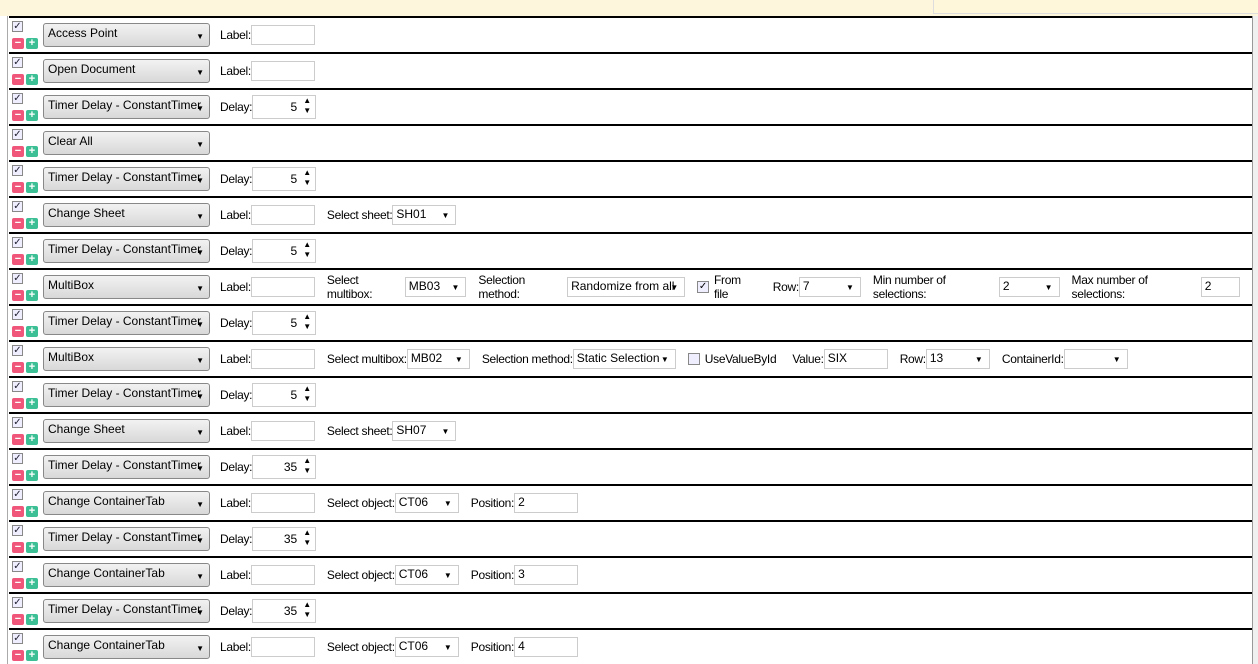 Image resolution: width=1258 pixels, height=664 pixels. I want to click on field-select: 2 ▼, so click(1029, 287).